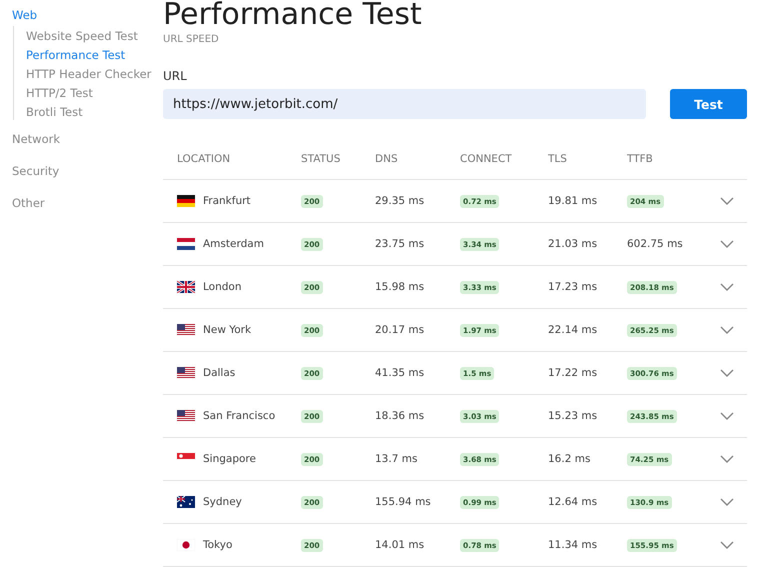  Describe the element at coordinates (222, 287) in the screenshot. I see `location-name: London` at that location.